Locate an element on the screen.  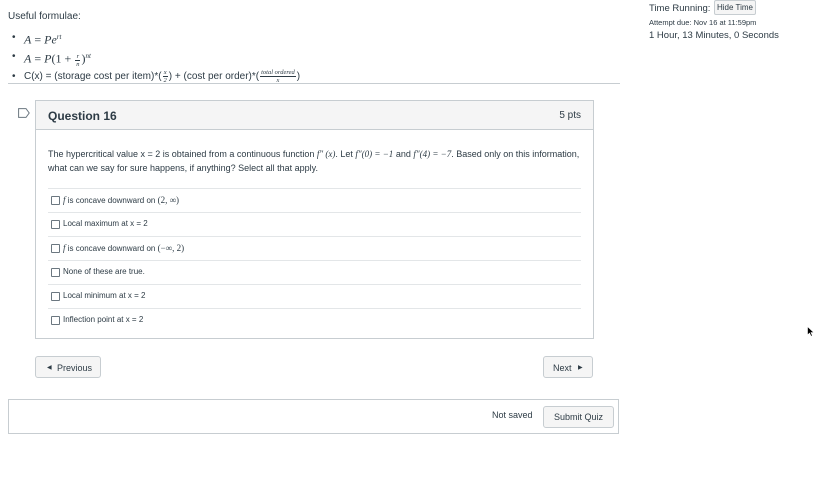
formula-text: ) is located at coordinates (298, 76).